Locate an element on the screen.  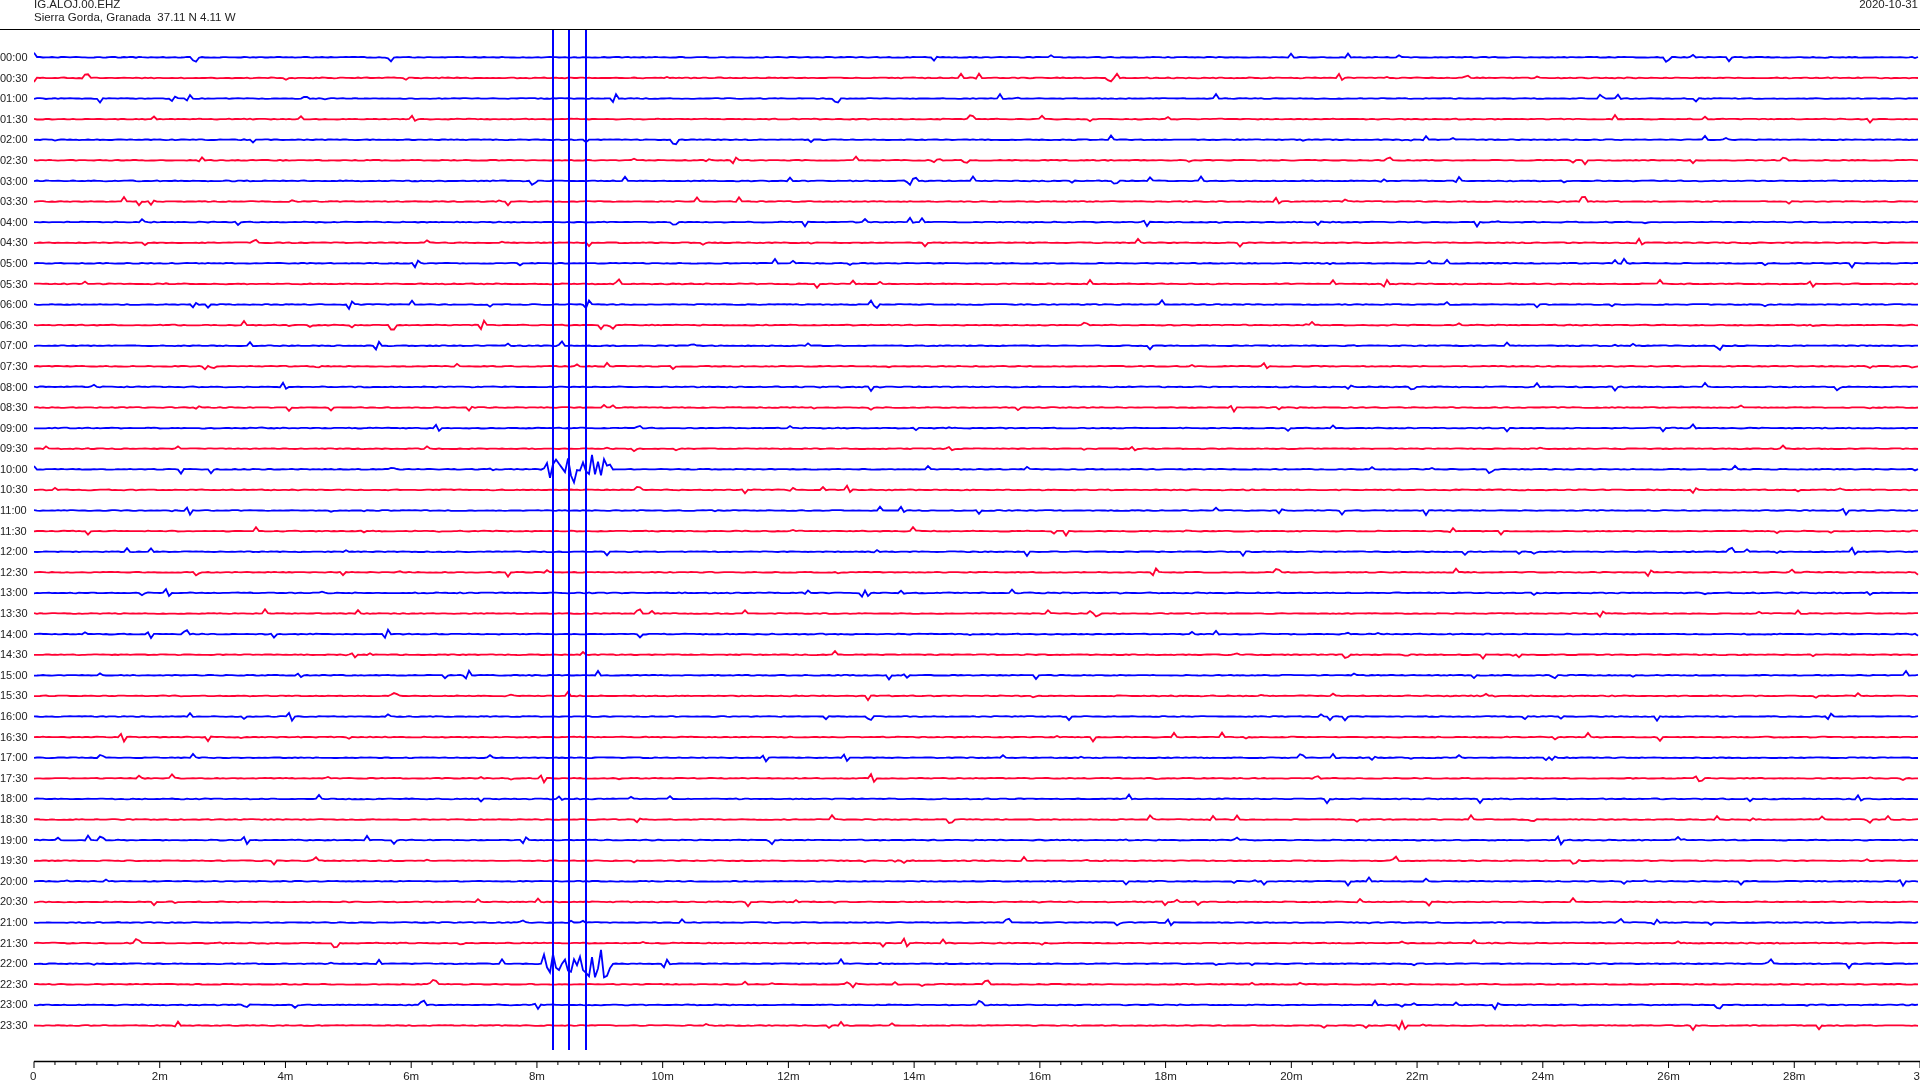
time-label: 03:00 is located at coordinates (14, 181).